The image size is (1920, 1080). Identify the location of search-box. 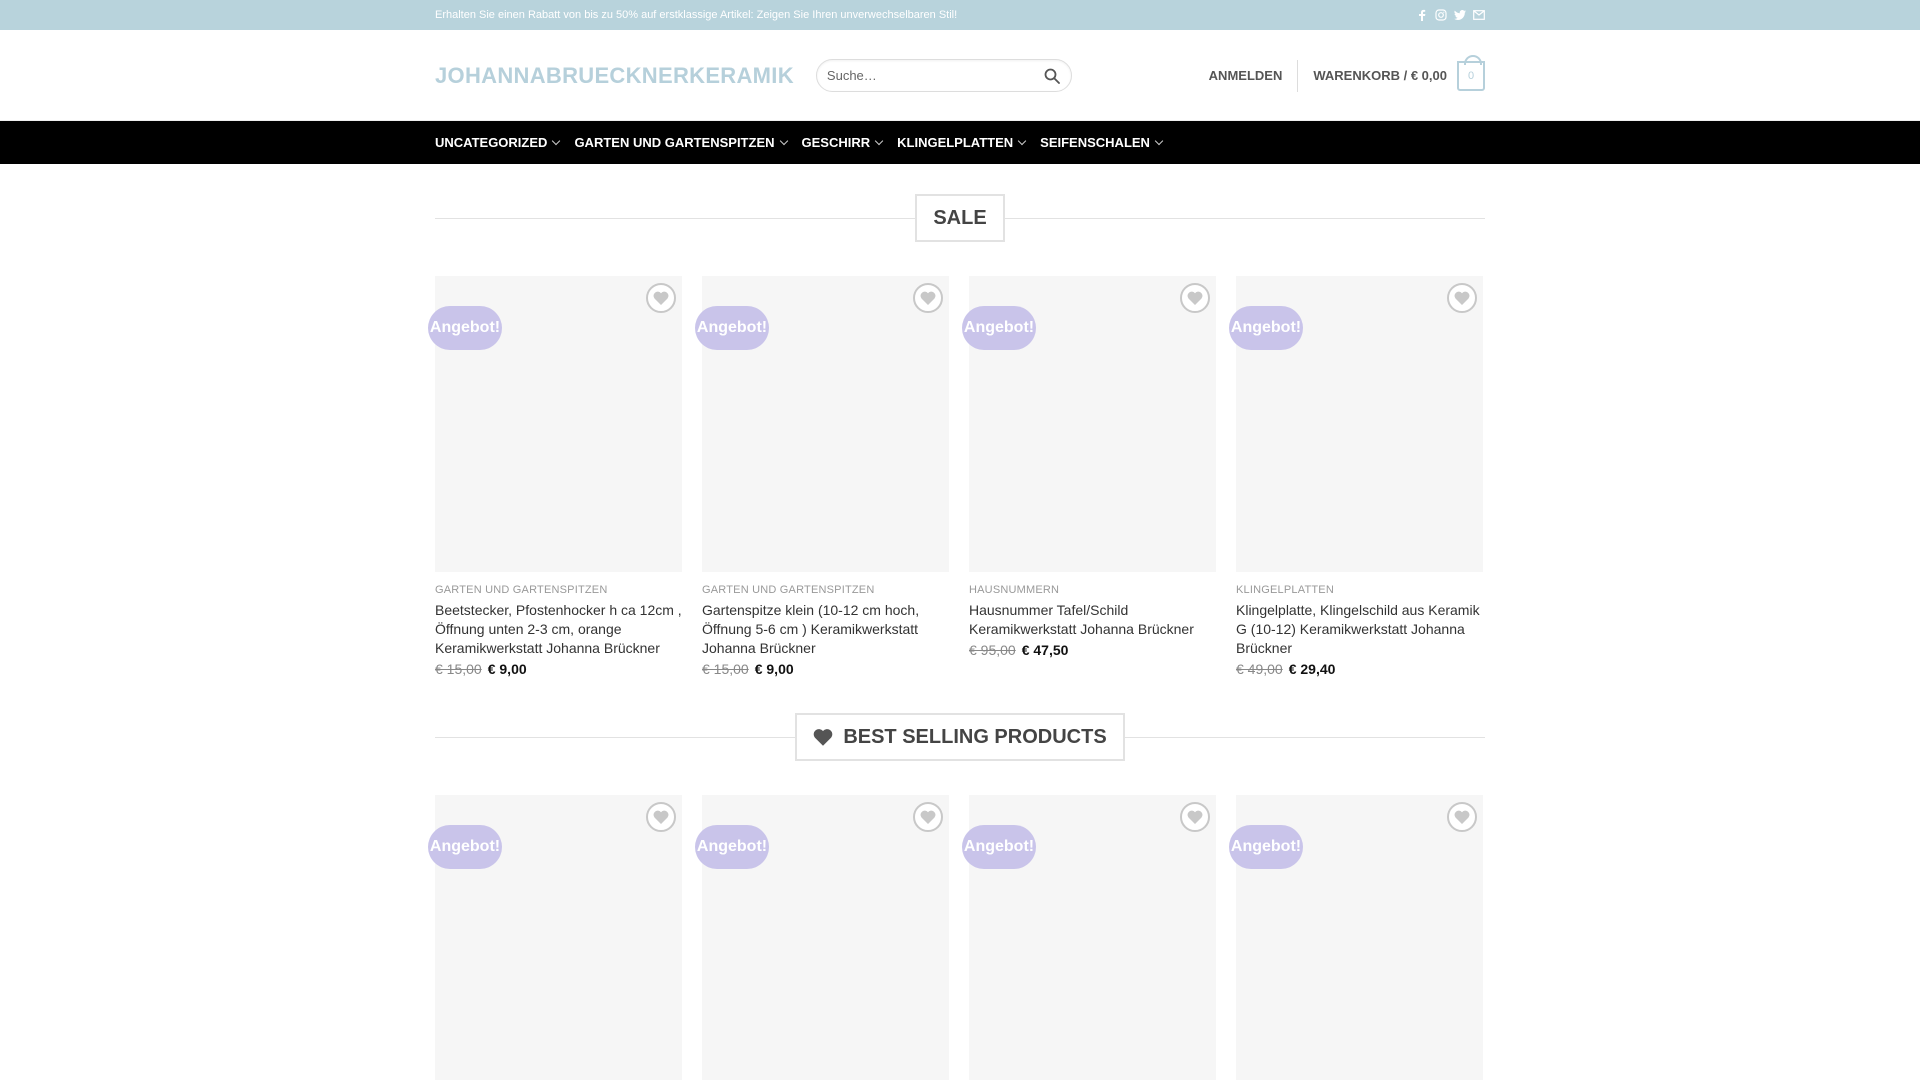
(943, 75).